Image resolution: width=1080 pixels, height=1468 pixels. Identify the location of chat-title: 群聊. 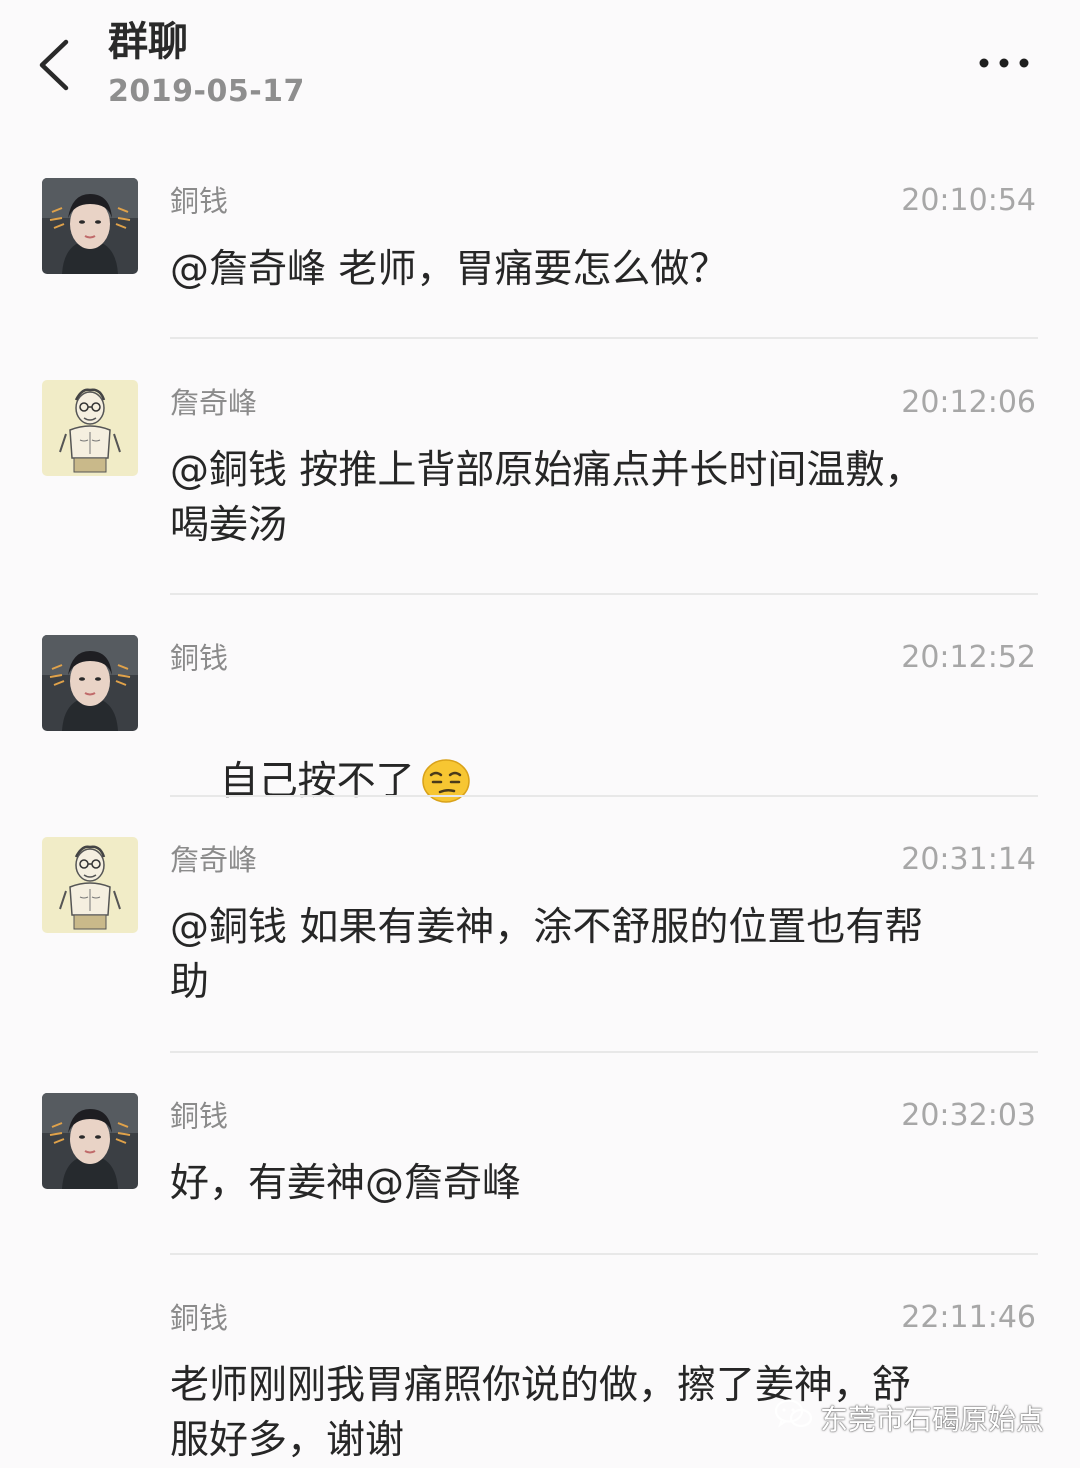
(148, 42).